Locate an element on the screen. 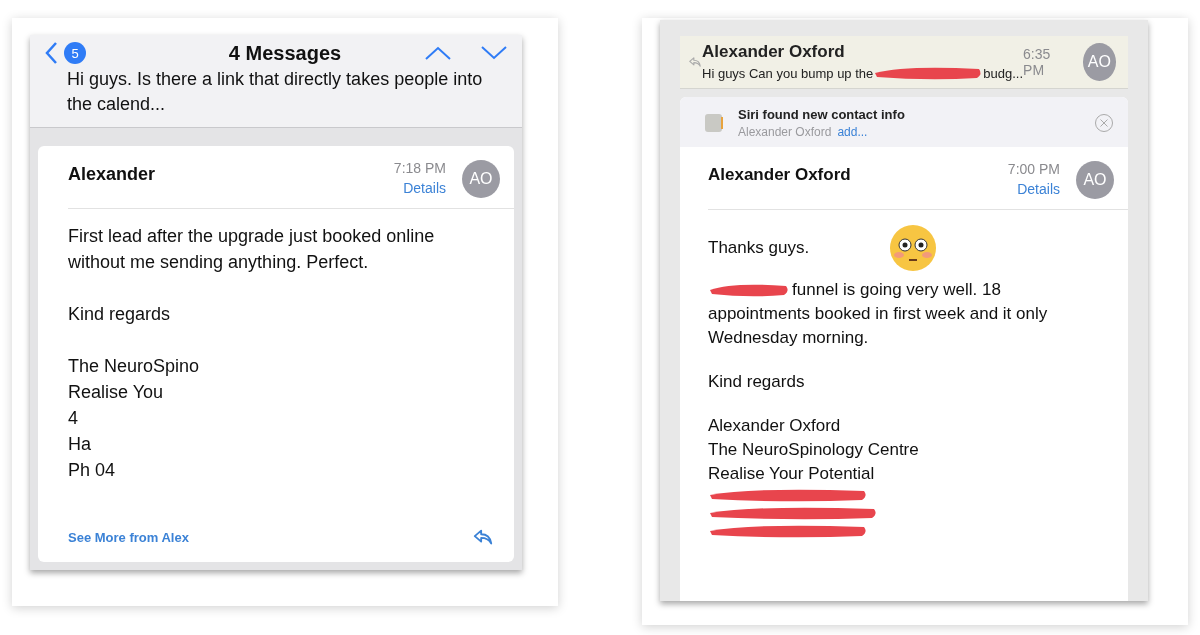  message-time: 7:00 PM is located at coordinates (1033, 169).